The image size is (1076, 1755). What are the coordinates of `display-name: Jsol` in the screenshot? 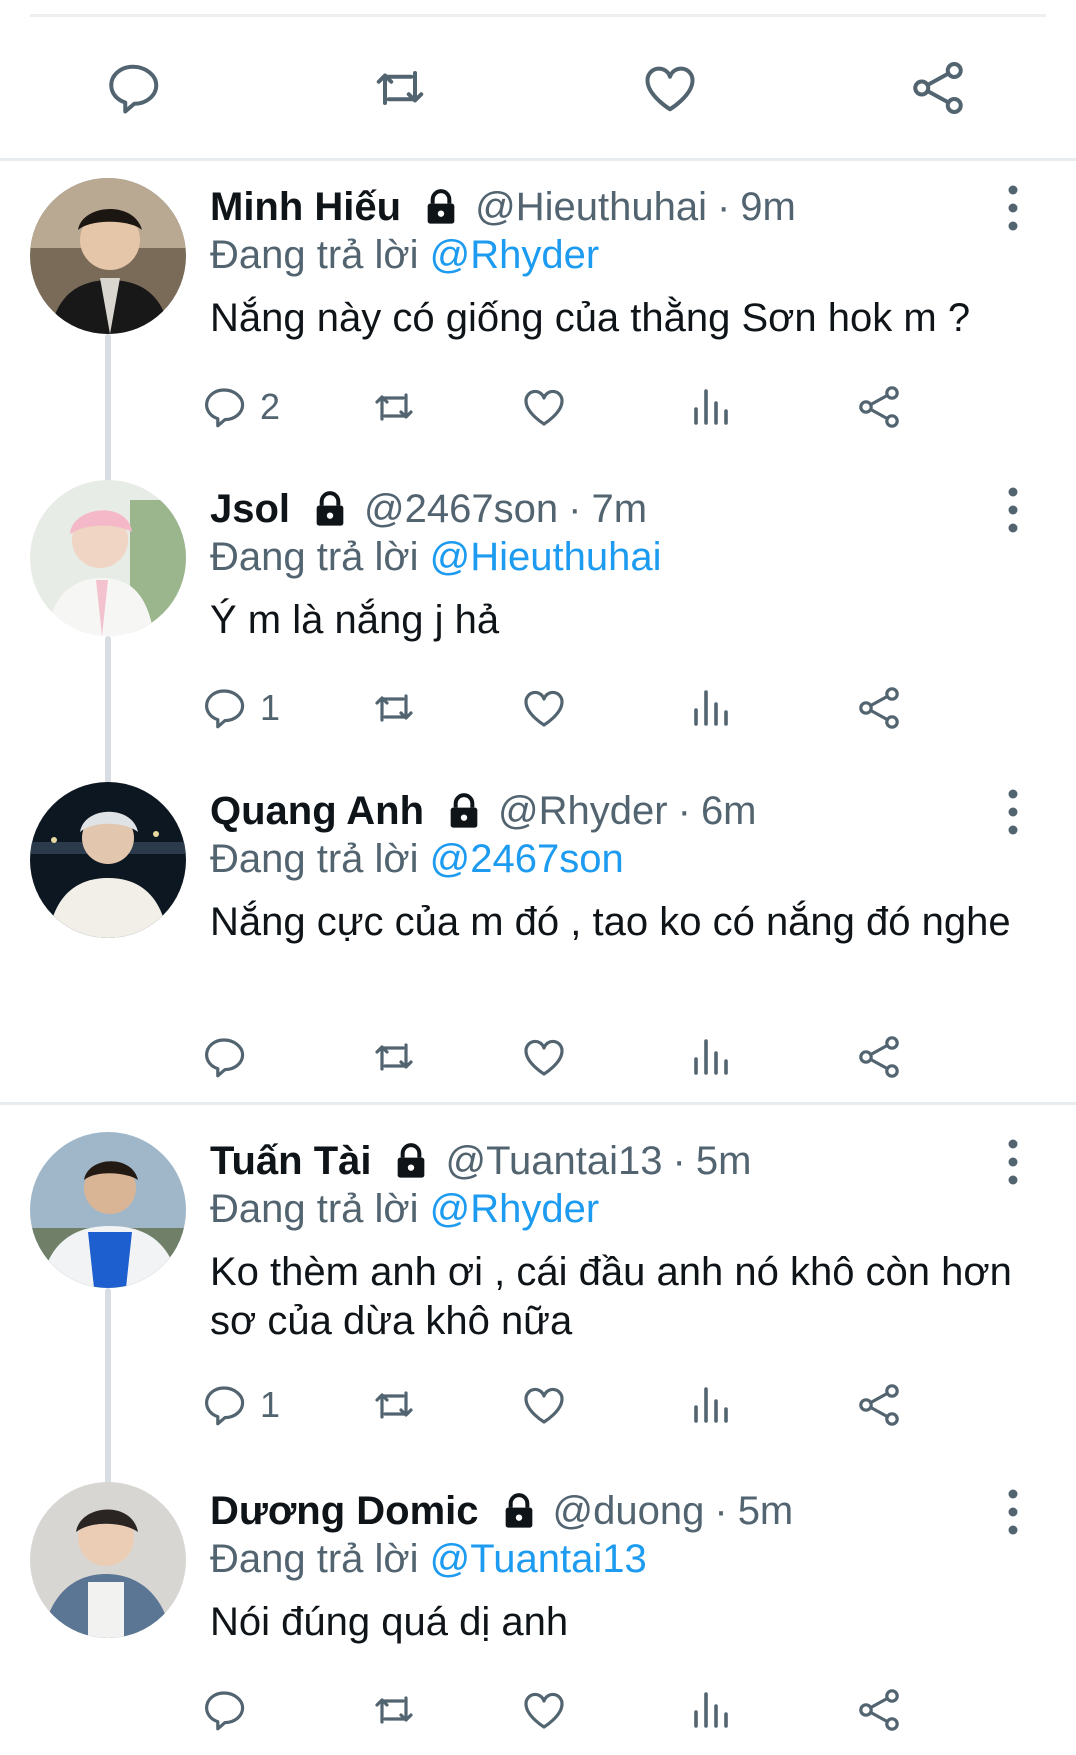 It's located at (250, 509).